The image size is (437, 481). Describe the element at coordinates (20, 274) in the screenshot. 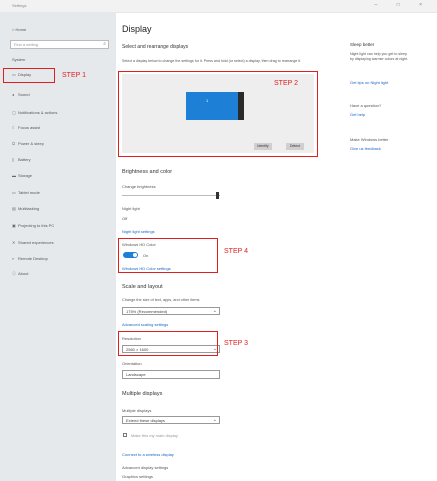

I see `sidebar-item-about: ⓘ About` at that location.